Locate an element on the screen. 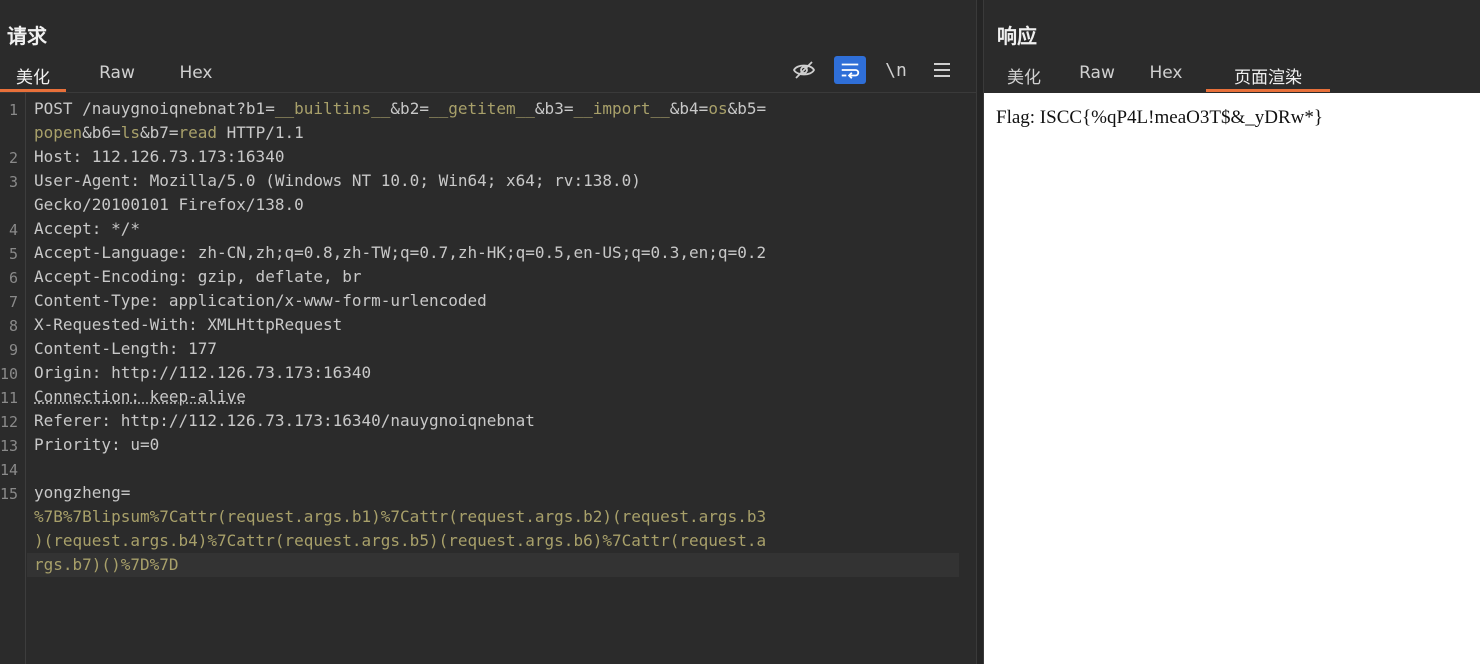 The height and width of the screenshot is (664, 1480). code-text: &b3= is located at coordinates (554, 108).